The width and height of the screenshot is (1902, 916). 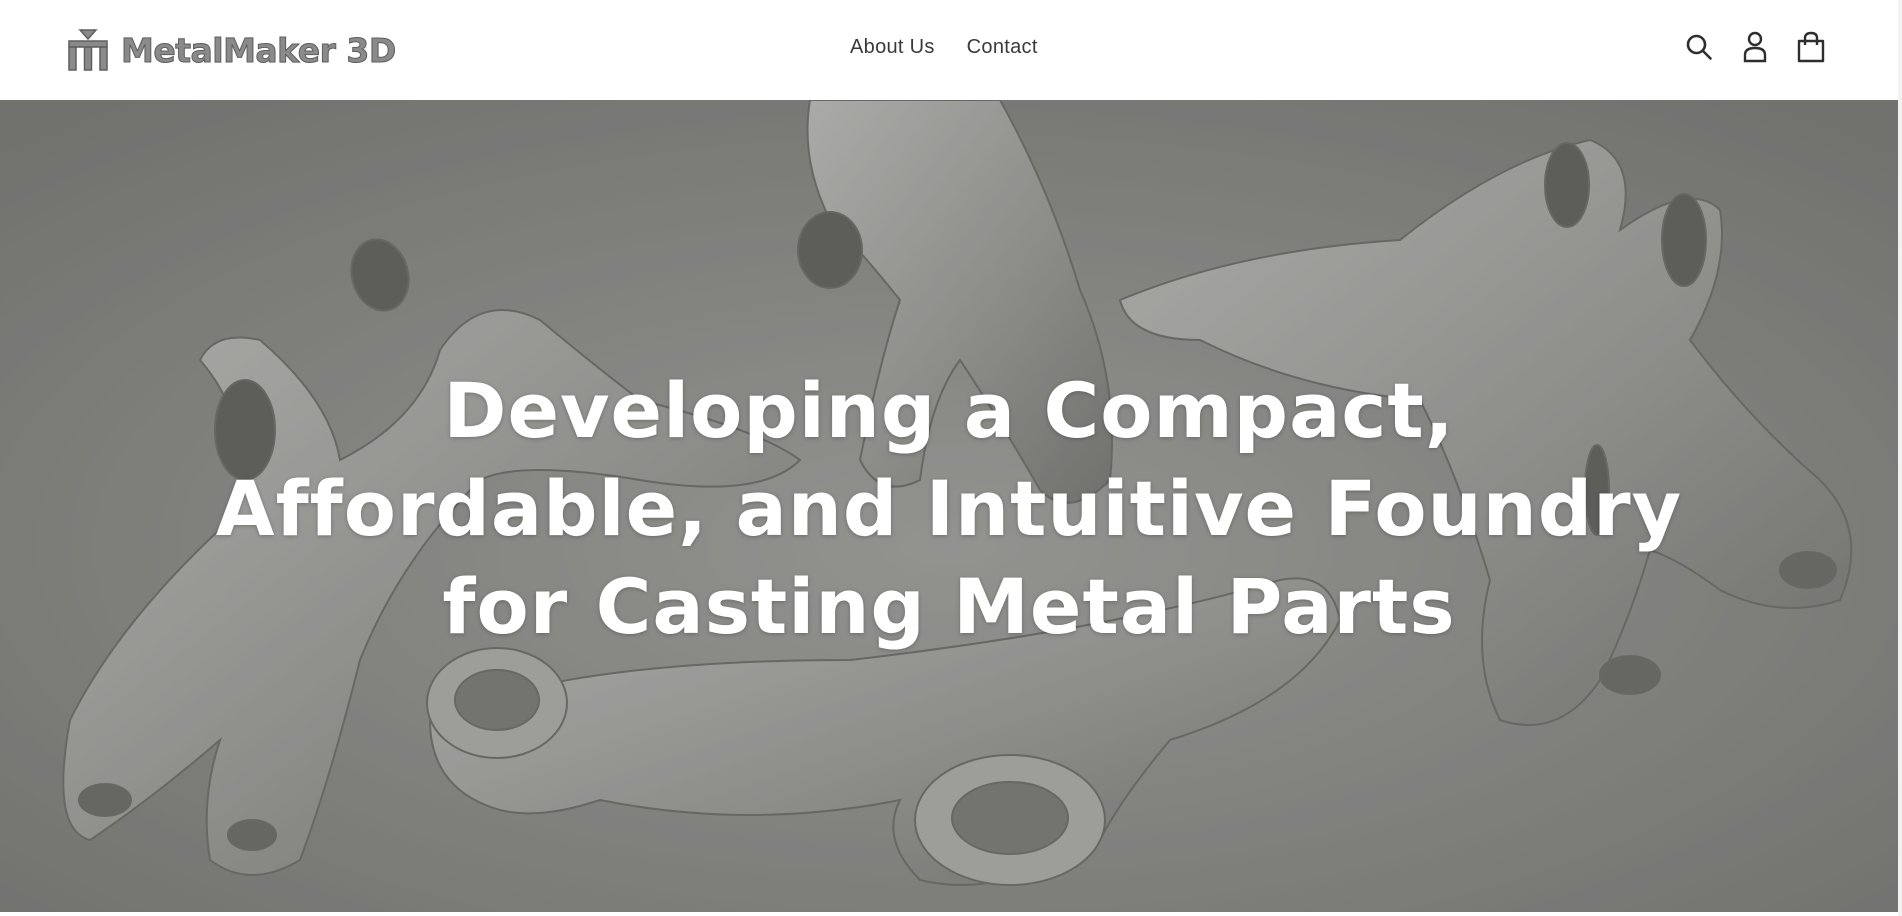 What do you see at coordinates (944, 47) in the screenshot?
I see `main-nav: About Us Contact` at bounding box center [944, 47].